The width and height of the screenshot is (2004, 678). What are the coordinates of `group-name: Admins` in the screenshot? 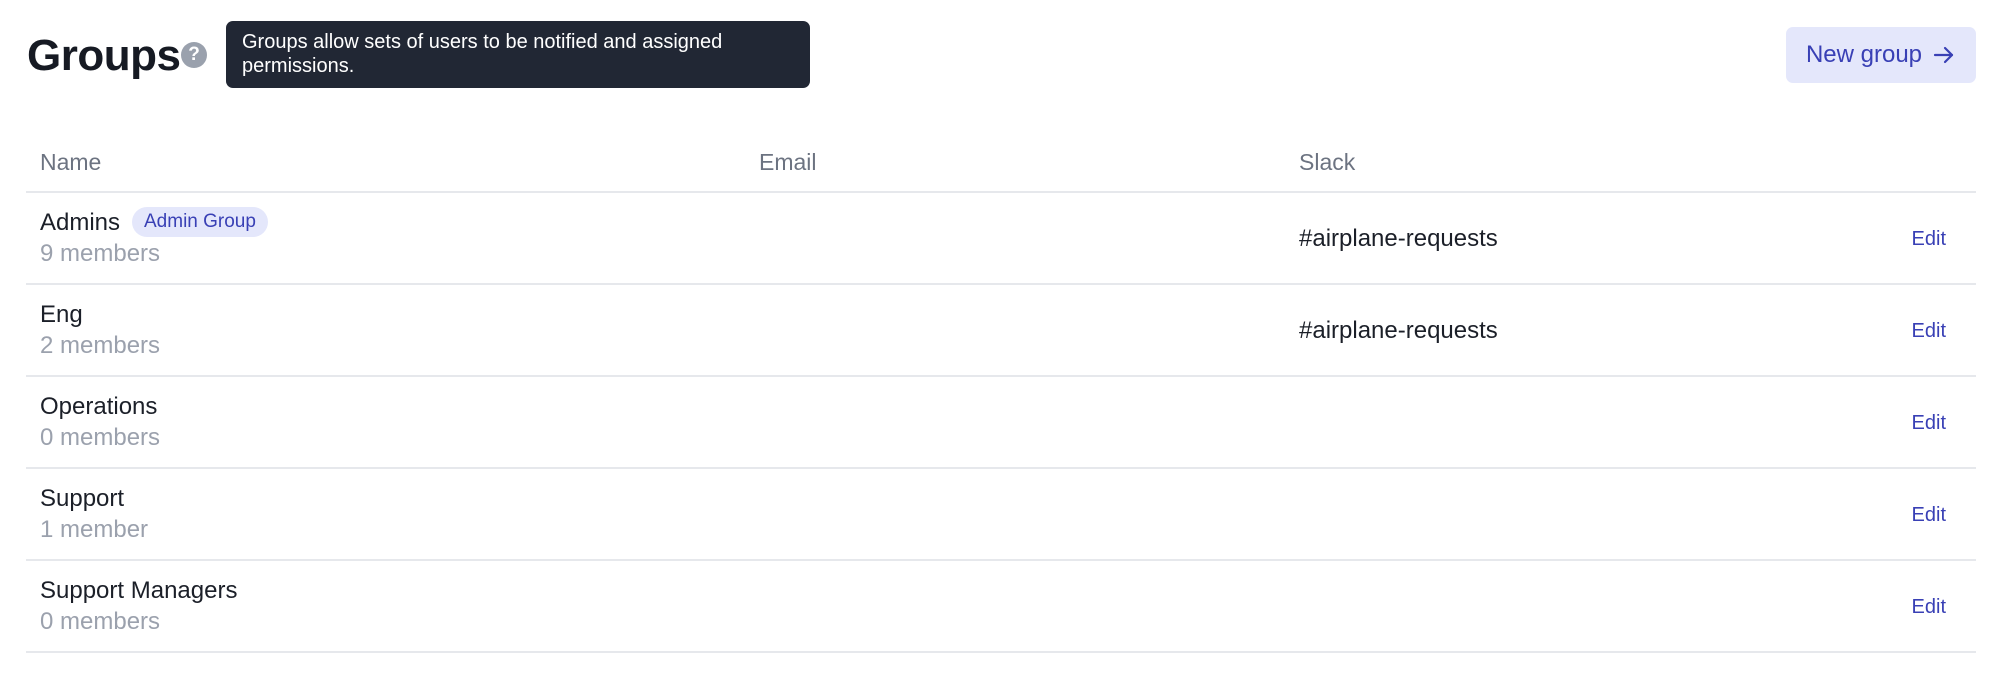 It's located at (80, 223).